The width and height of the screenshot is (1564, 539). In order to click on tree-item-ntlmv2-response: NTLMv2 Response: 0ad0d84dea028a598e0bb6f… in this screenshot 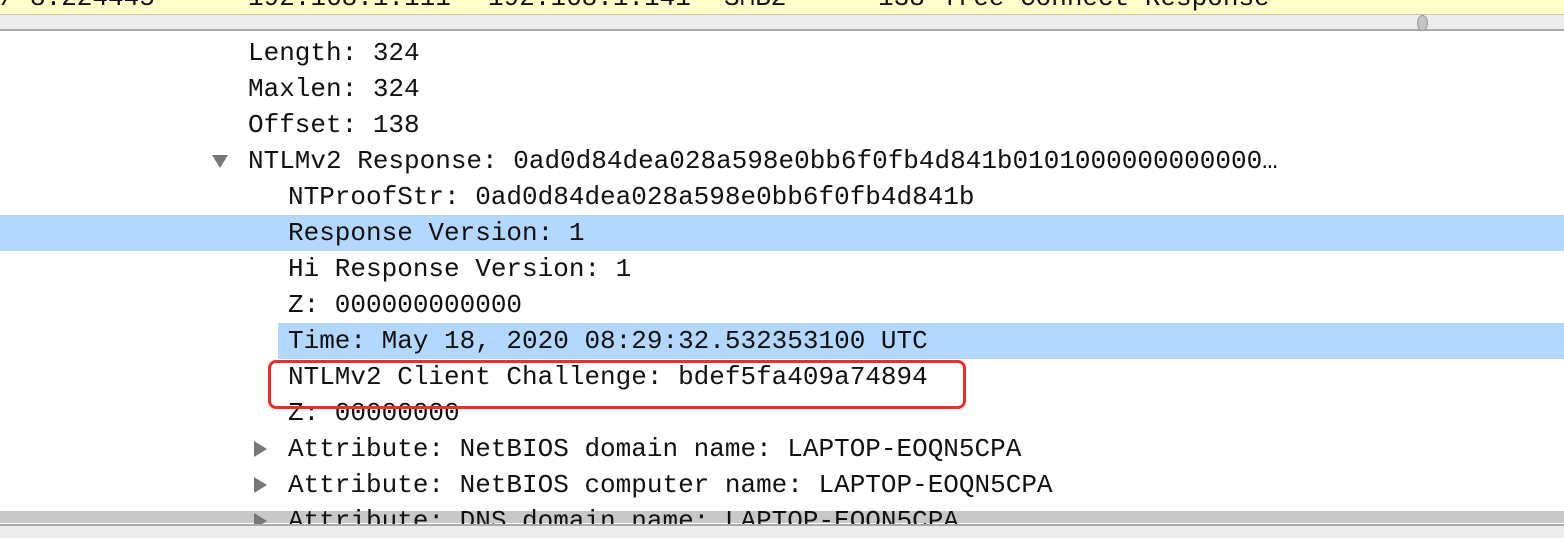, I will do `click(782, 161)`.